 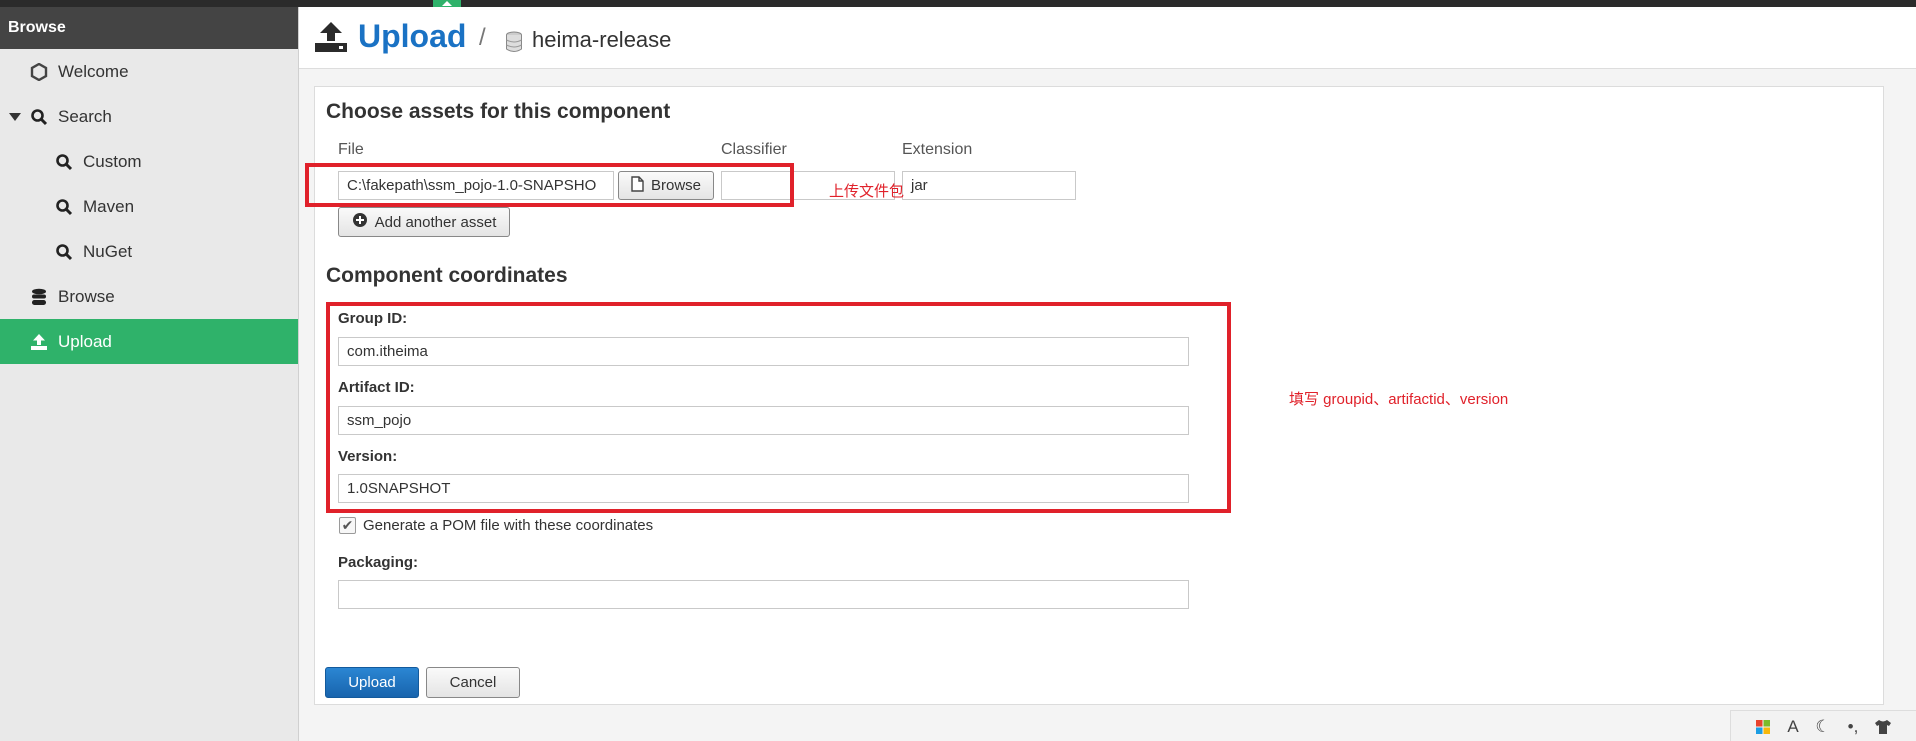 What do you see at coordinates (989, 185) in the screenshot?
I see `extension-field: jar` at bounding box center [989, 185].